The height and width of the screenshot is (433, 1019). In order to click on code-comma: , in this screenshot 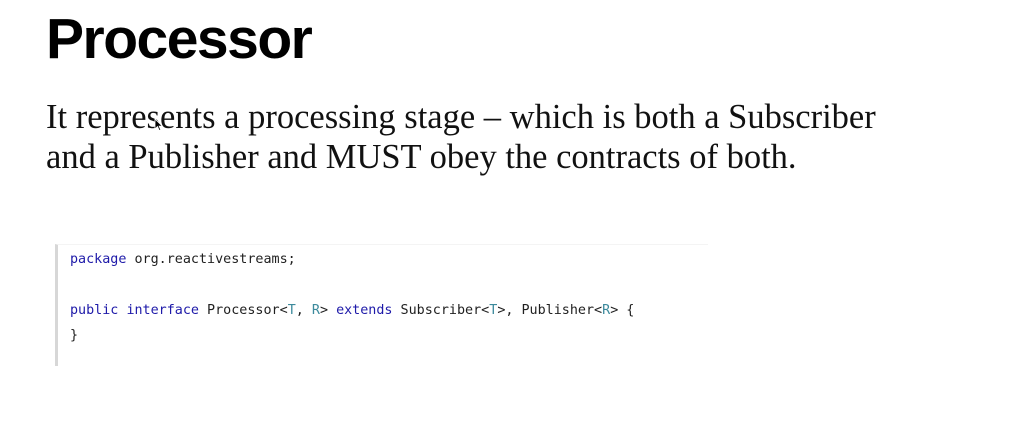, I will do `click(303, 310)`.